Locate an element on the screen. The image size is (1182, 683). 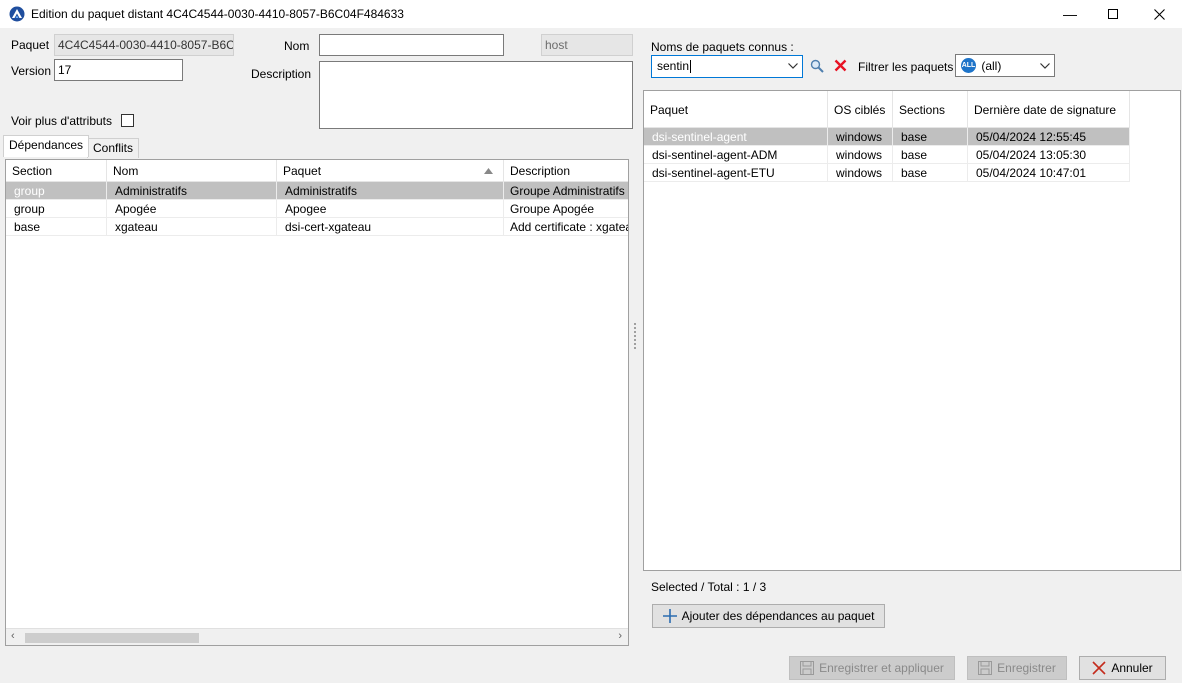
add-dependencies-button: Ajouter des dépendances au paquet is located at coordinates (768, 616).